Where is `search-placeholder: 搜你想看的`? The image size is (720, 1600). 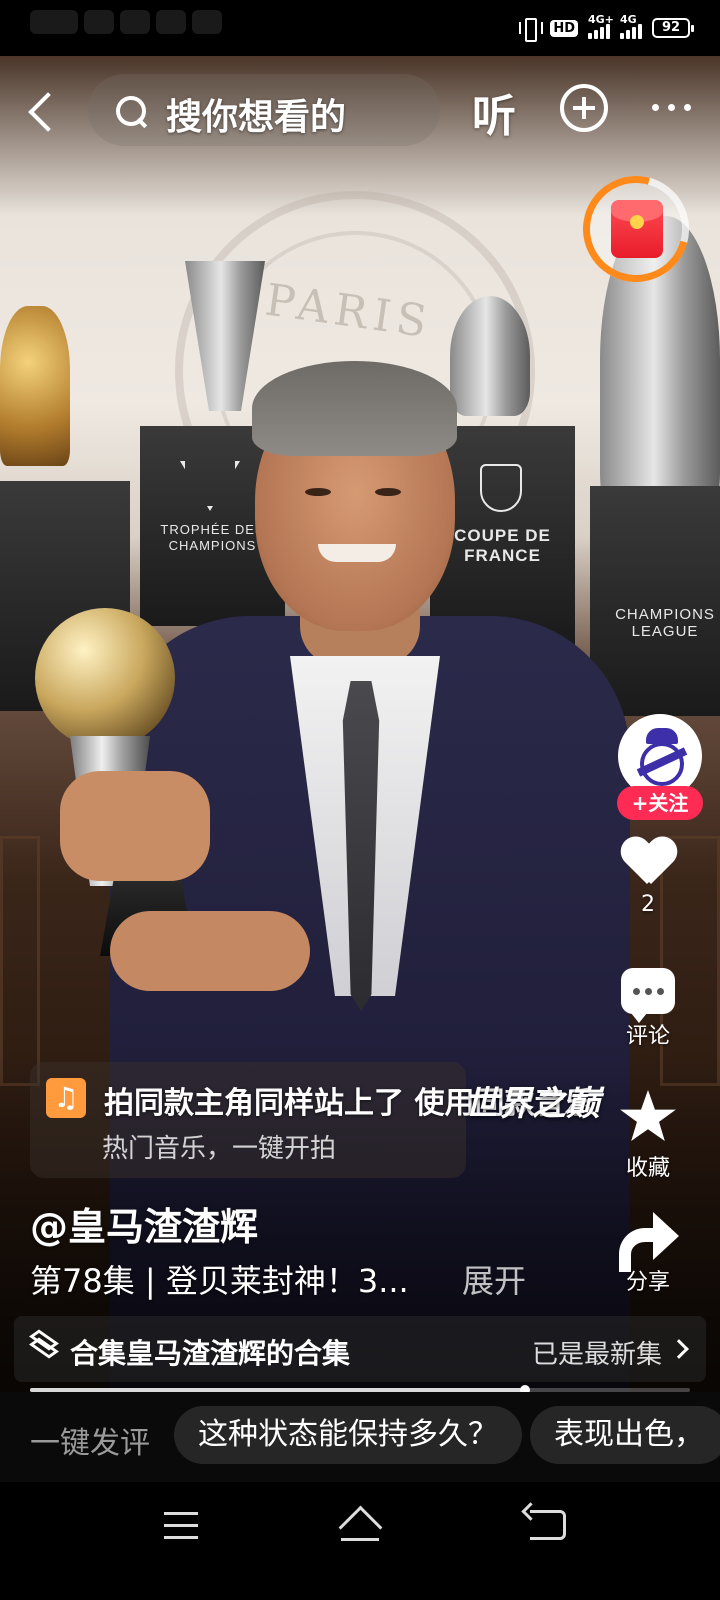 search-placeholder: 搜你想看的 is located at coordinates (256, 117).